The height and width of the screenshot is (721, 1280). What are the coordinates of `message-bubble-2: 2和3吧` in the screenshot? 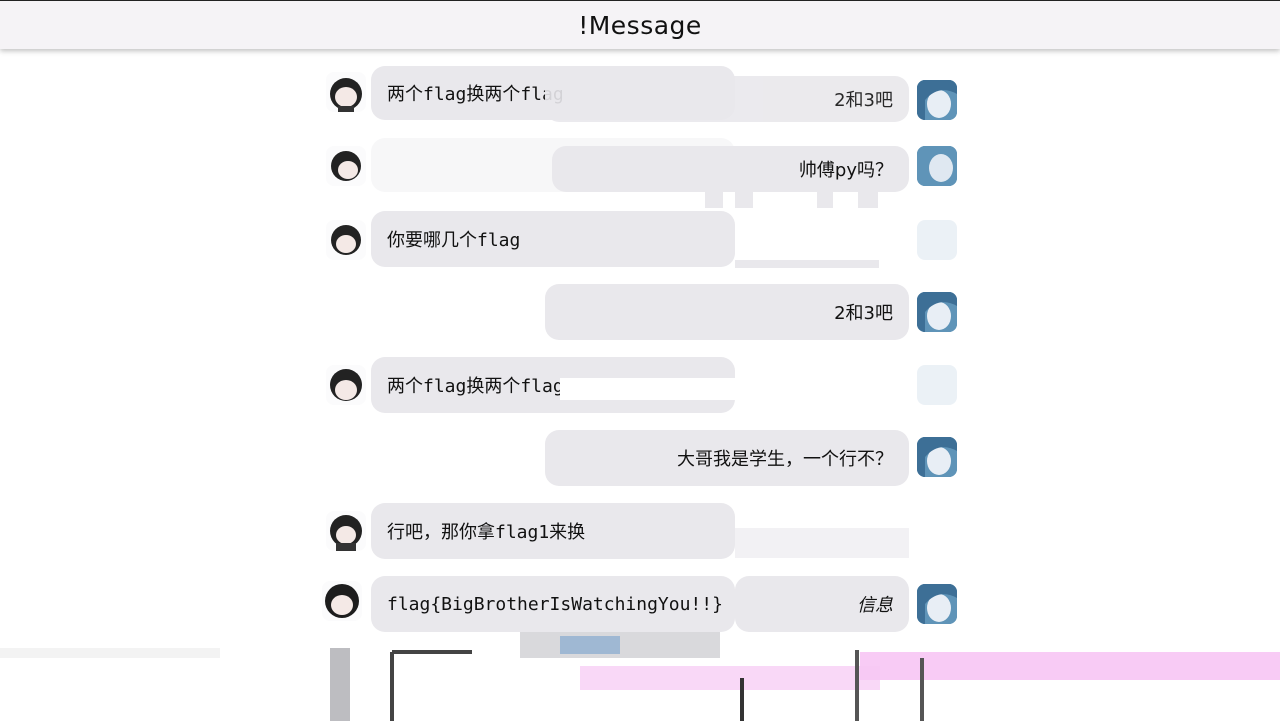 It's located at (727, 99).